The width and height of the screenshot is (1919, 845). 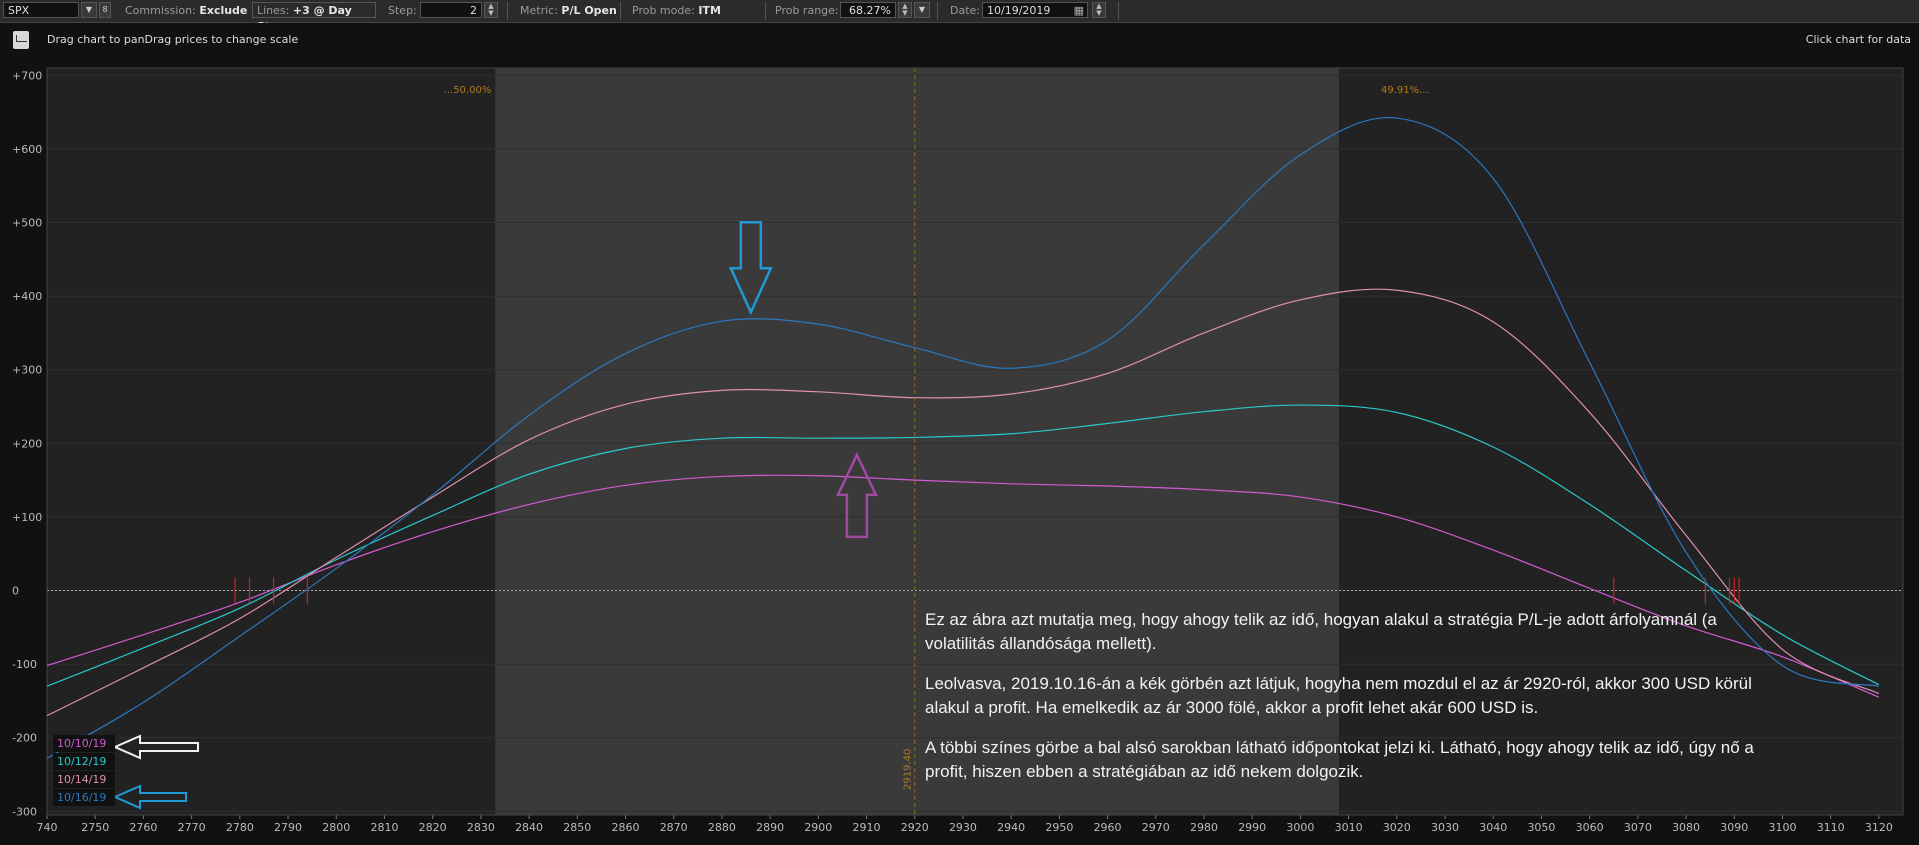 I want to click on y-tick-label: +300, so click(x=27, y=370).